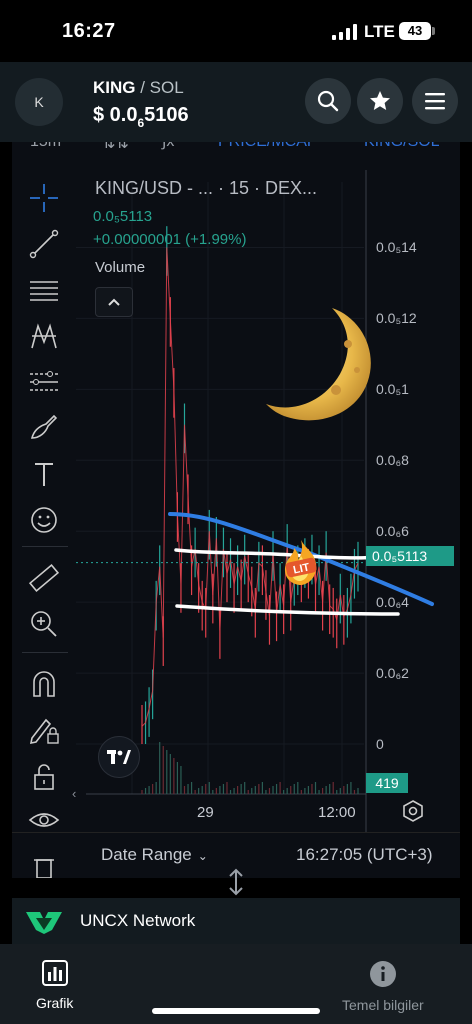  Describe the element at coordinates (114, 87) in the screenshot. I see `pair-base: KING` at that location.